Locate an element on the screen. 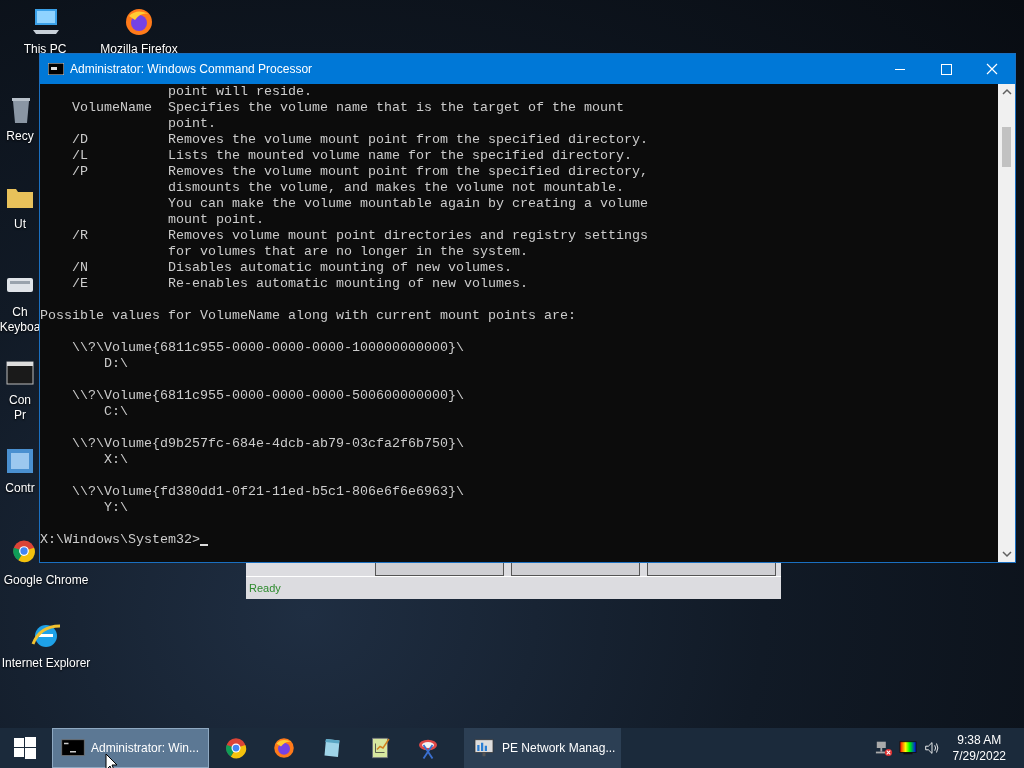 The width and height of the screenshot is (1024, 768). icon-label: Internet Explorer is located at coordinates (46, 663).